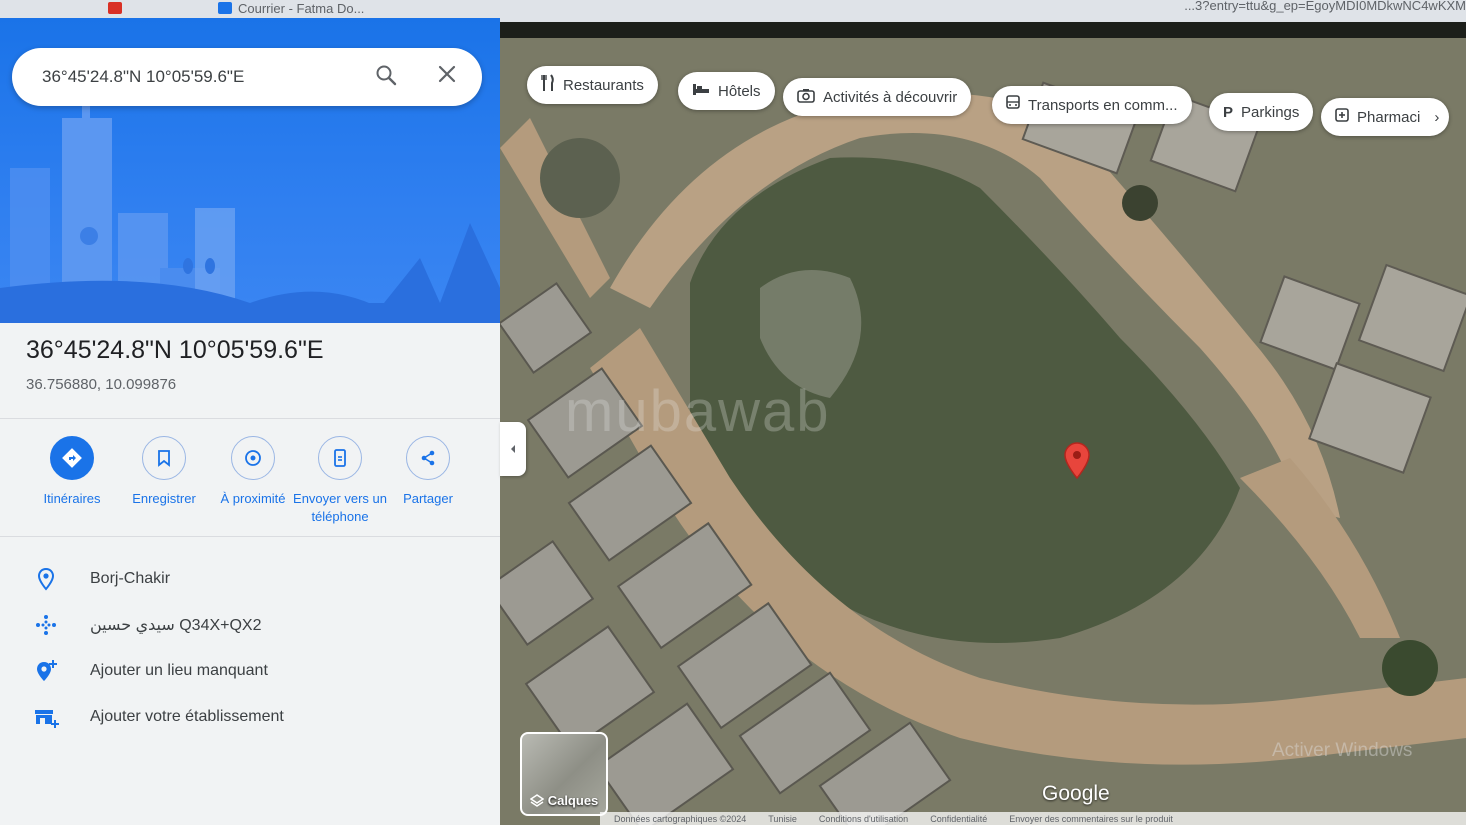 The height and width of the screenshot is (825, 1466). I want to click on bus-icon, so click(1013, 105).